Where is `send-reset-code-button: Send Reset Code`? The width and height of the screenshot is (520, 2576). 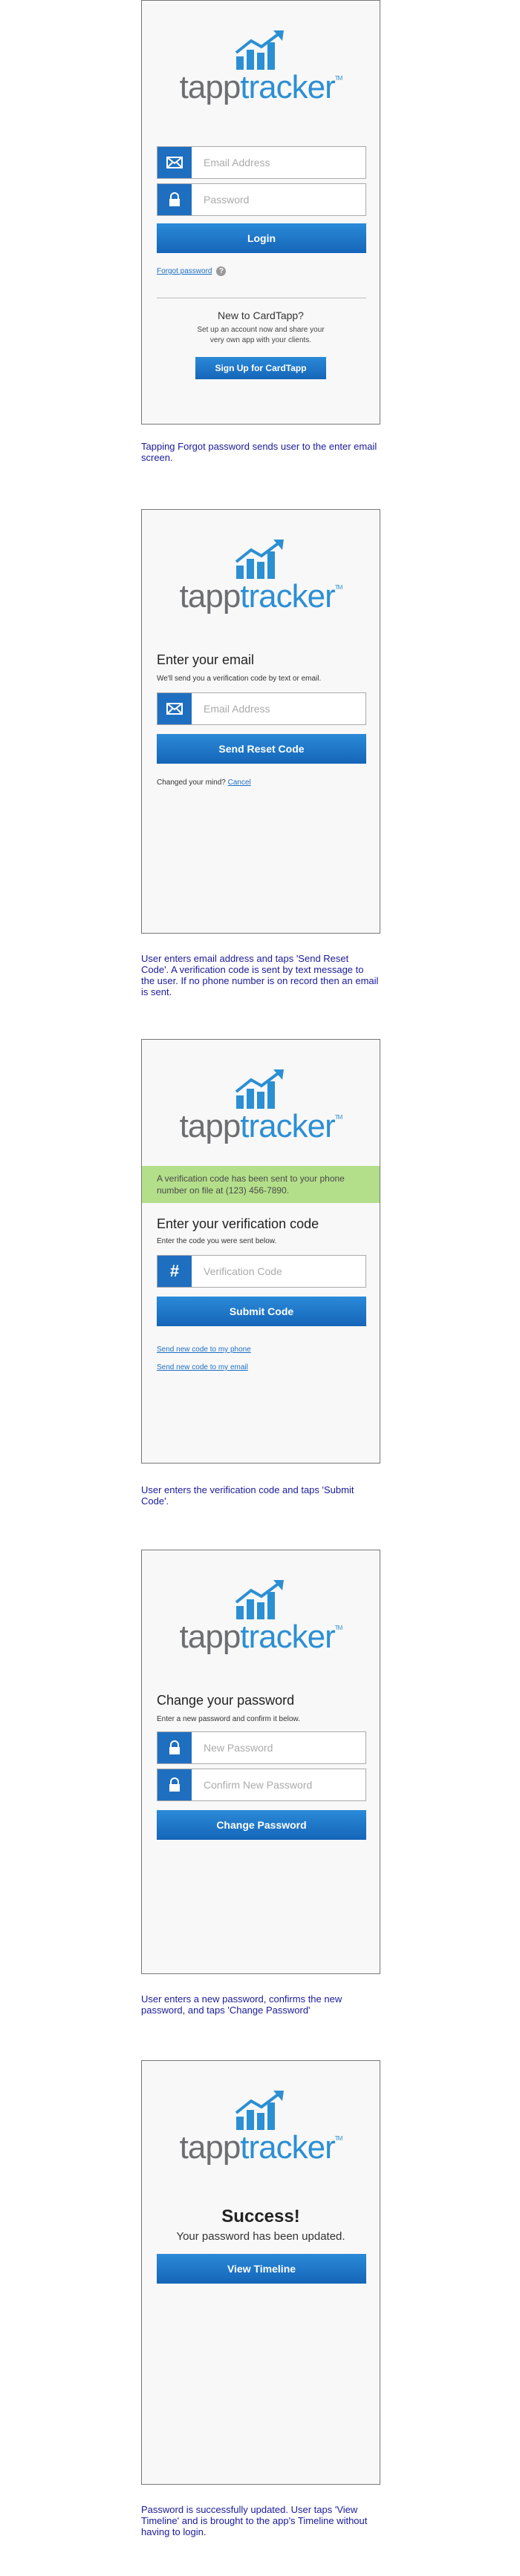 send-reset-code-button: Send Reset Code is located at coordinates (261, 749).